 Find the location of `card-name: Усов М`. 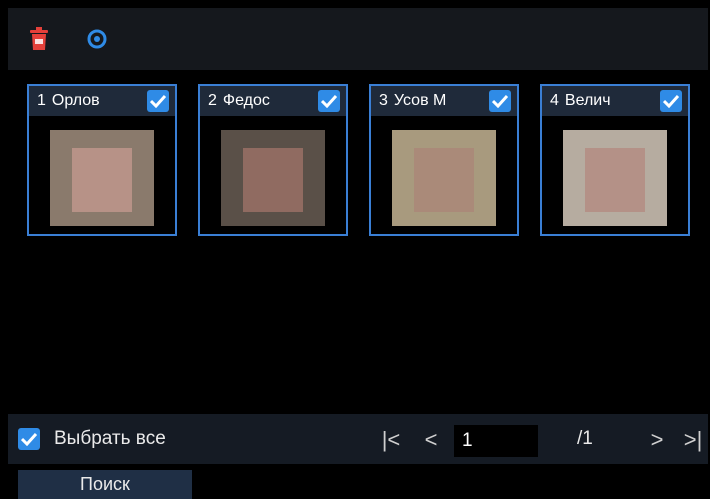

card-name: Усов М is located at coordinates (420, 100).